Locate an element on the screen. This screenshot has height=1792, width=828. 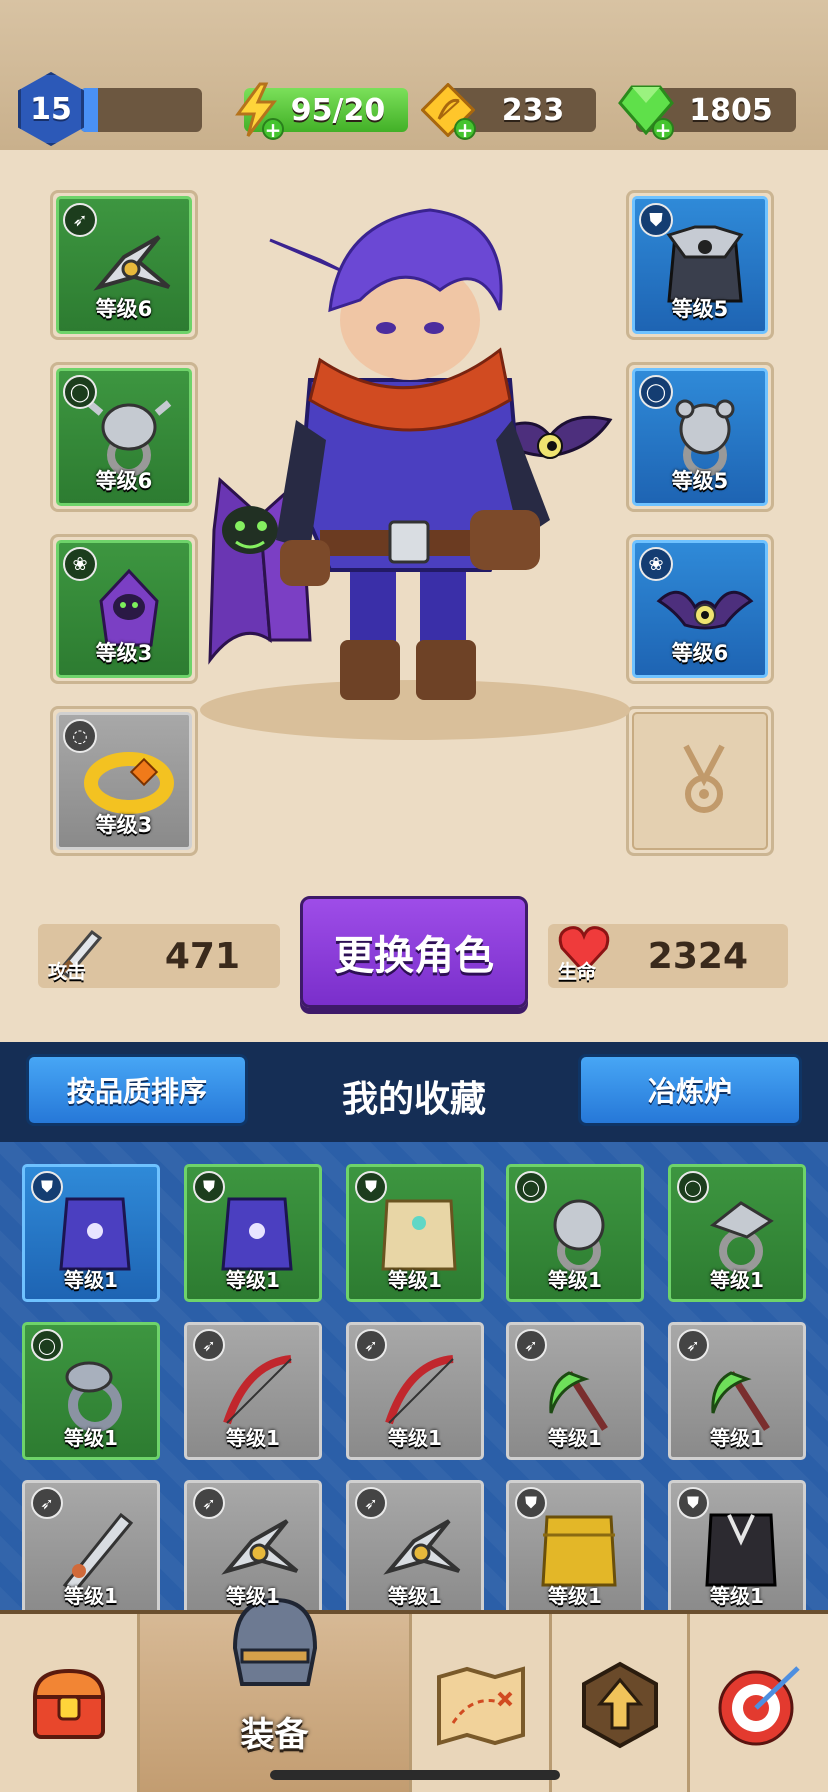
forge-button: 冶炼炉 is located at coordinates (690, 1090).